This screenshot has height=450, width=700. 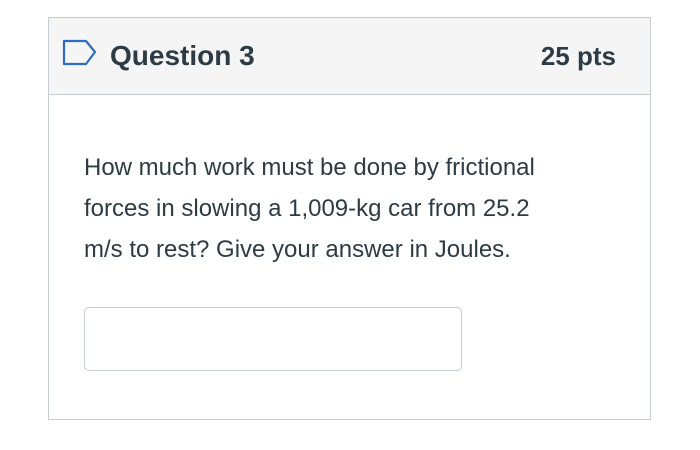 I want to click on flag-question-icon, so click(x=80, y=53).